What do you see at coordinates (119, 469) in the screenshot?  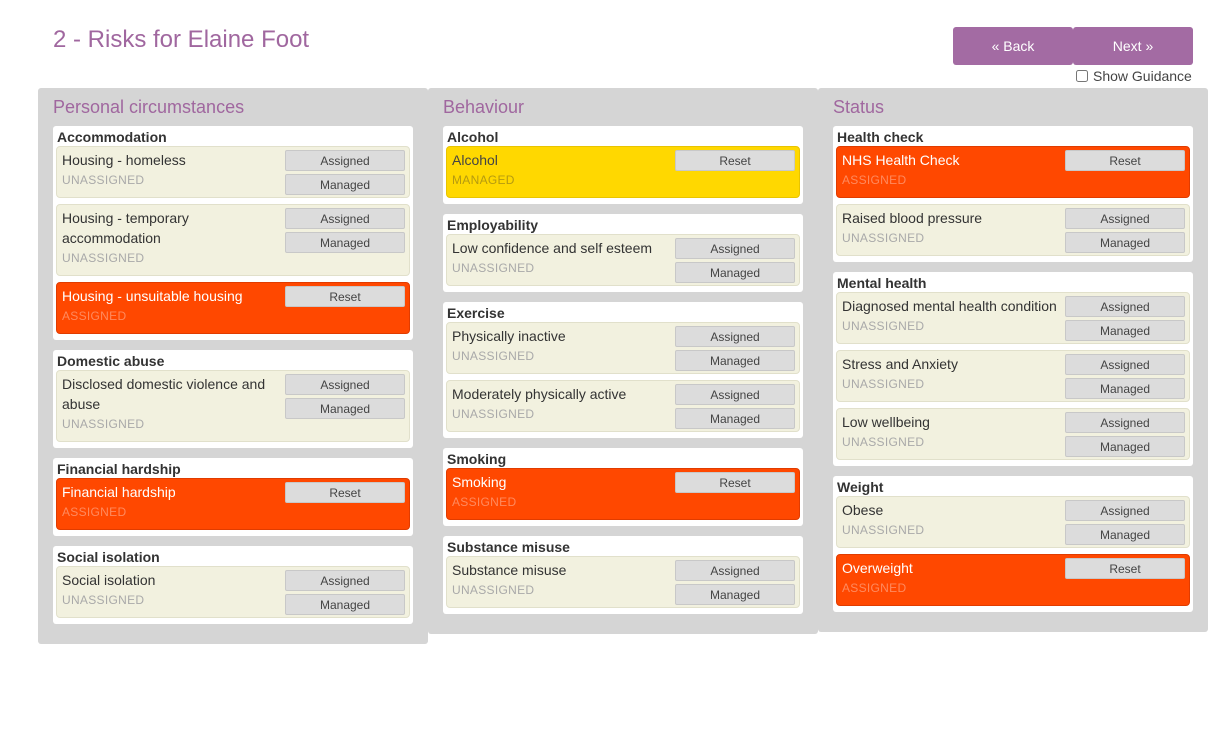 I see `group-title: Financial hardship` at bounding box center [119, 469].